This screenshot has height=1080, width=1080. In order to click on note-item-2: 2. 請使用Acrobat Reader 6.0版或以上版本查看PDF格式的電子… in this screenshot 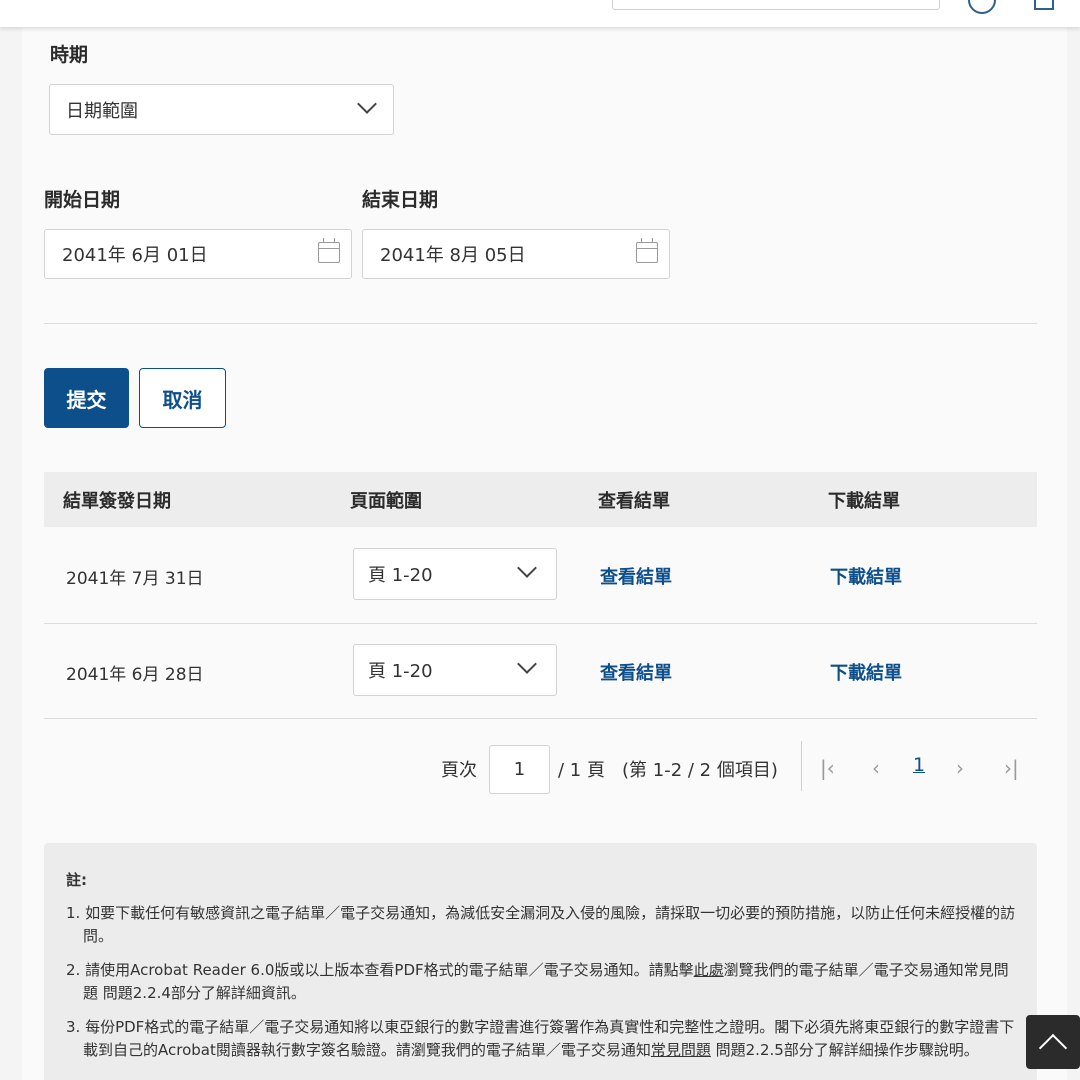, I will do `click(541, 982)`.